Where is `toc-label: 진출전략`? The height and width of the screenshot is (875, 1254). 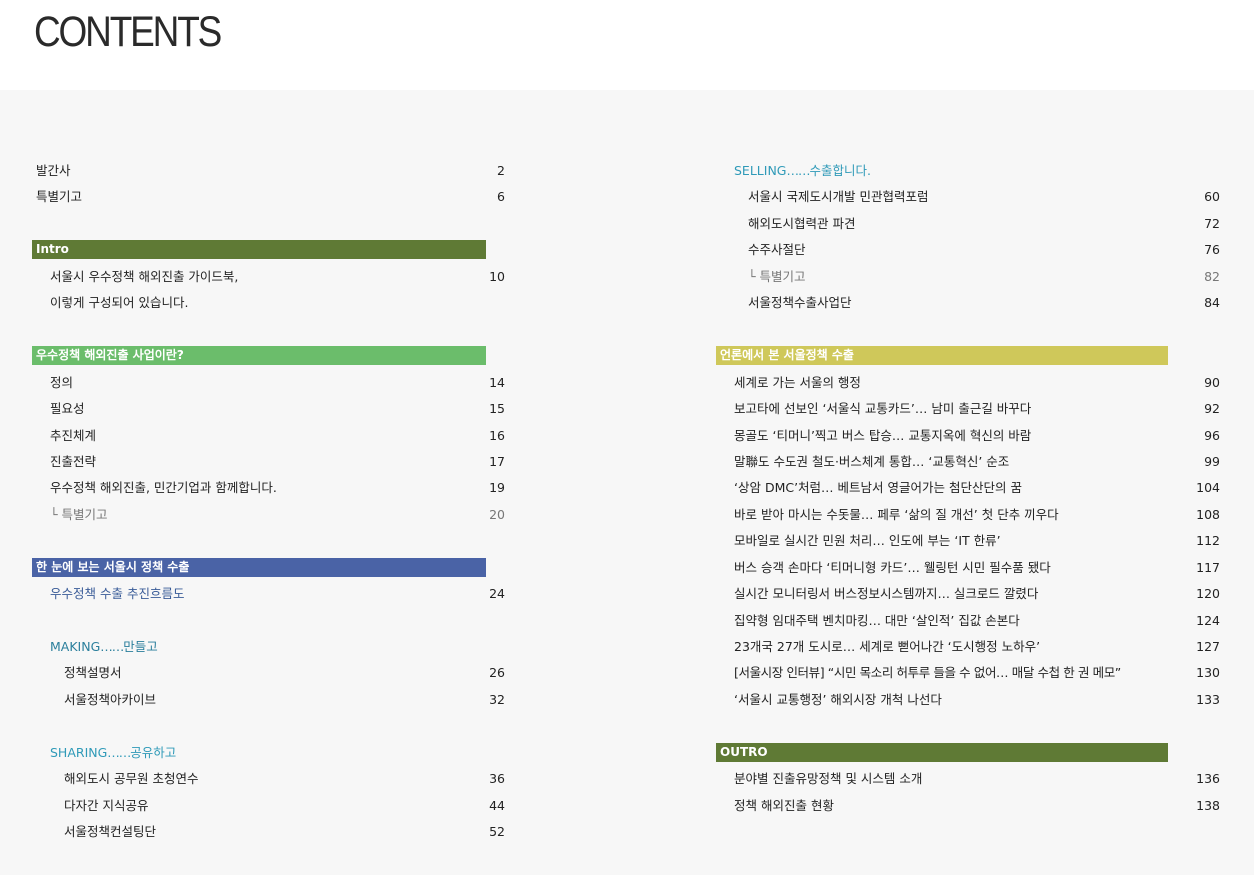 toc-label: 진출전략 is located at coordinates (73, 461).